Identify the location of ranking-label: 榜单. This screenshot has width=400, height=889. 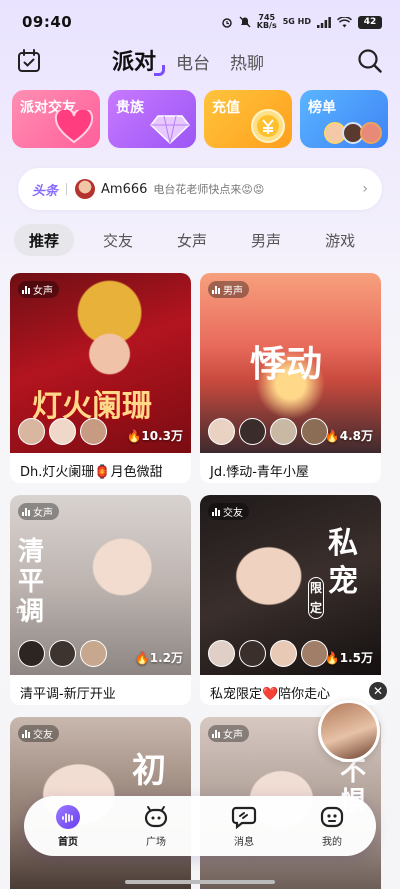
(322, 108).